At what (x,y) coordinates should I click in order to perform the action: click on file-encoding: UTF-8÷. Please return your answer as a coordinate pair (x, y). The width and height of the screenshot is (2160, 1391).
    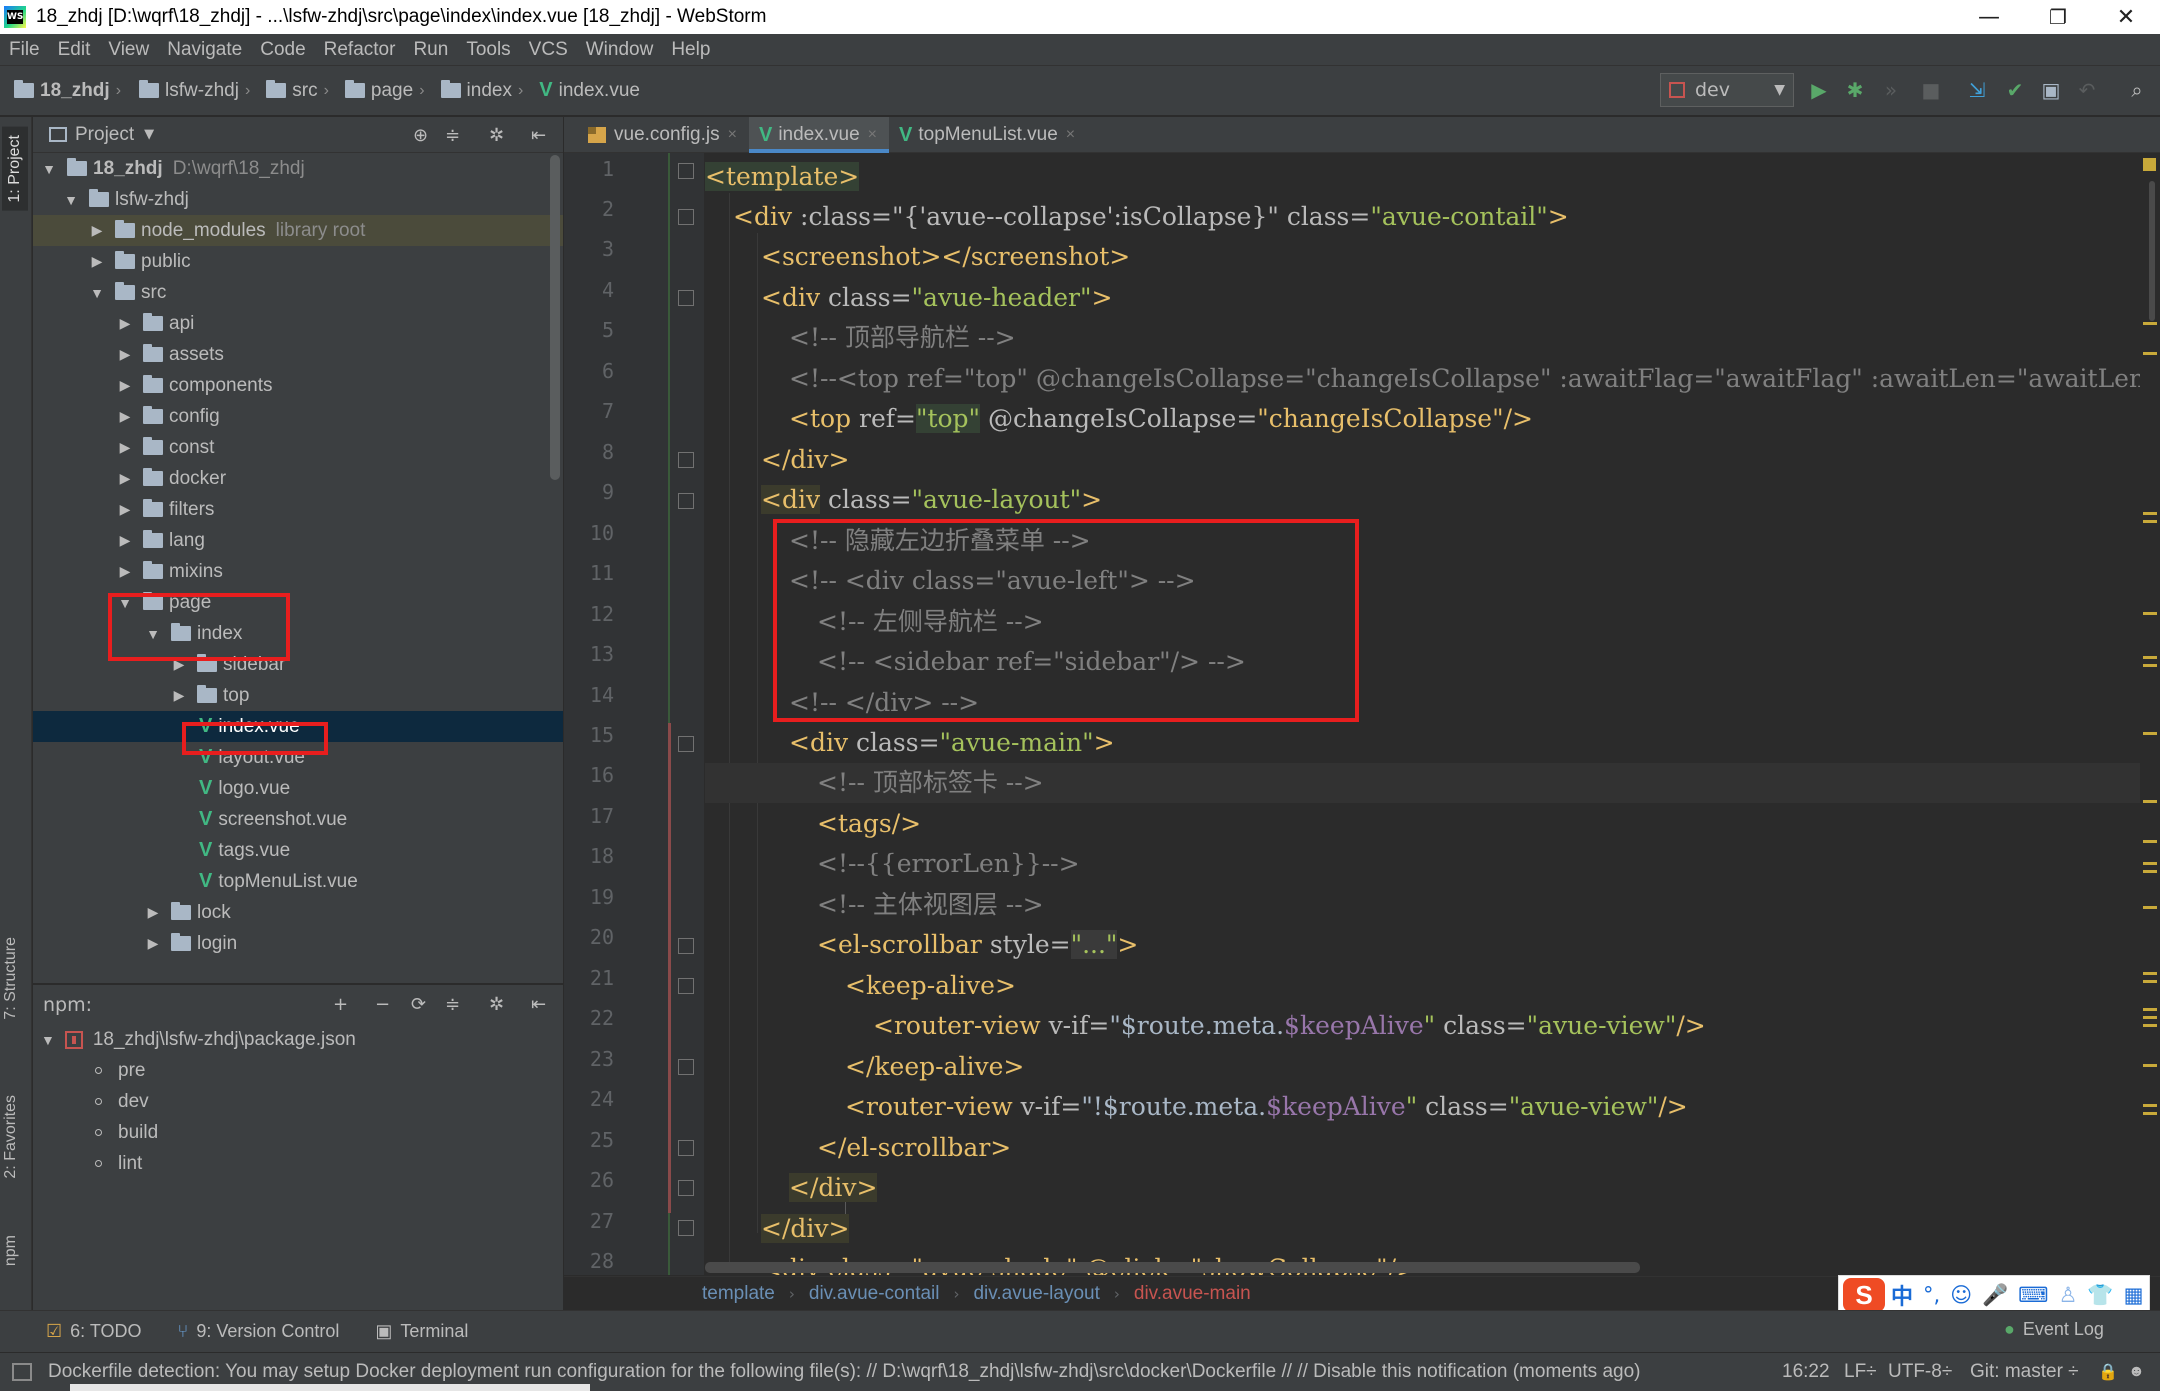
    Looking at the image, I should click on (1920, 1371).